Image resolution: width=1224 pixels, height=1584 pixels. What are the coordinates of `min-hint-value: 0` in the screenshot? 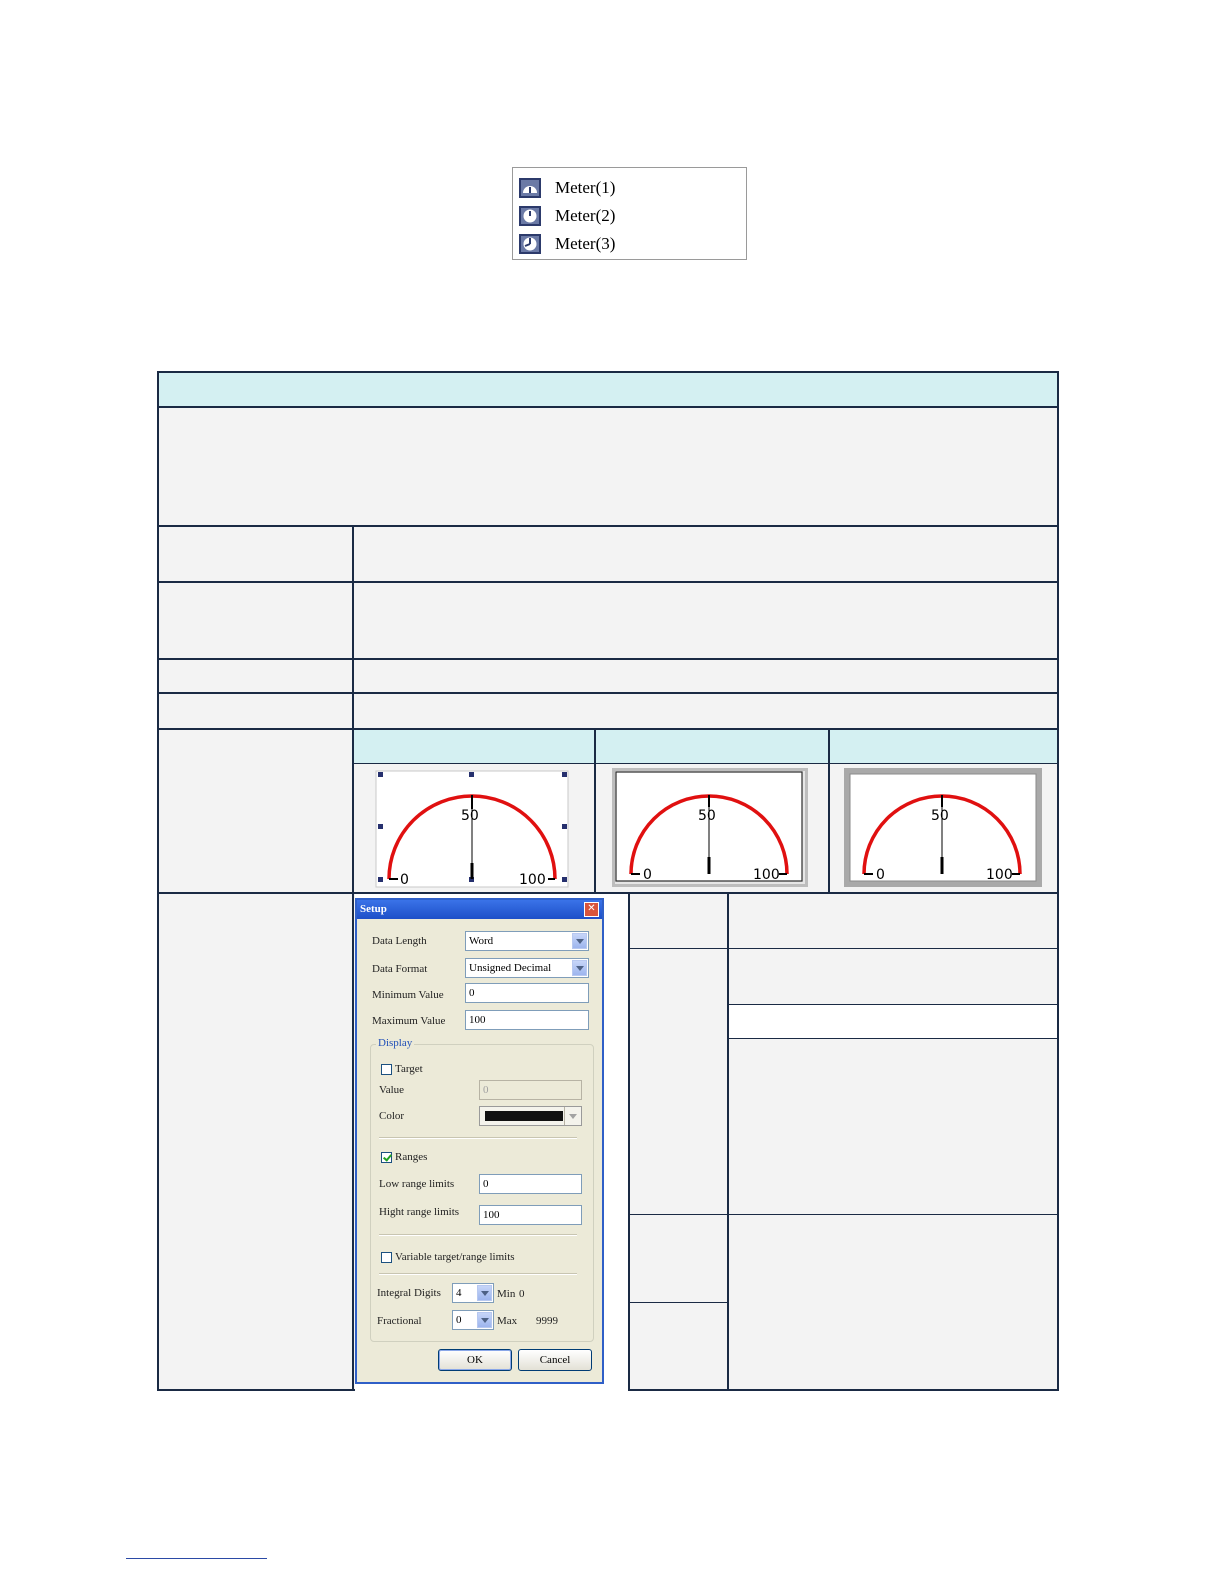 It's located at (522, 1294).